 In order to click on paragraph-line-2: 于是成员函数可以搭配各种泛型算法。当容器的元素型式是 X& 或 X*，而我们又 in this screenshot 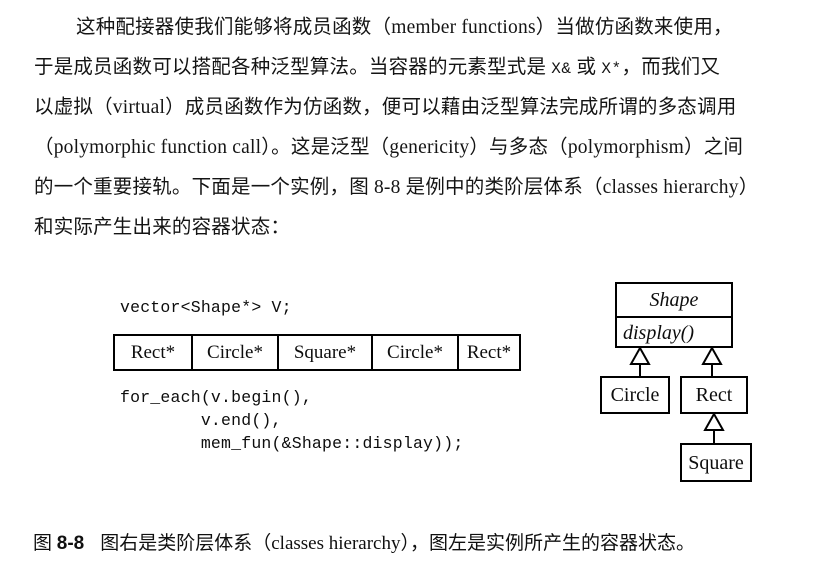, I will do `click(420, 68)`.